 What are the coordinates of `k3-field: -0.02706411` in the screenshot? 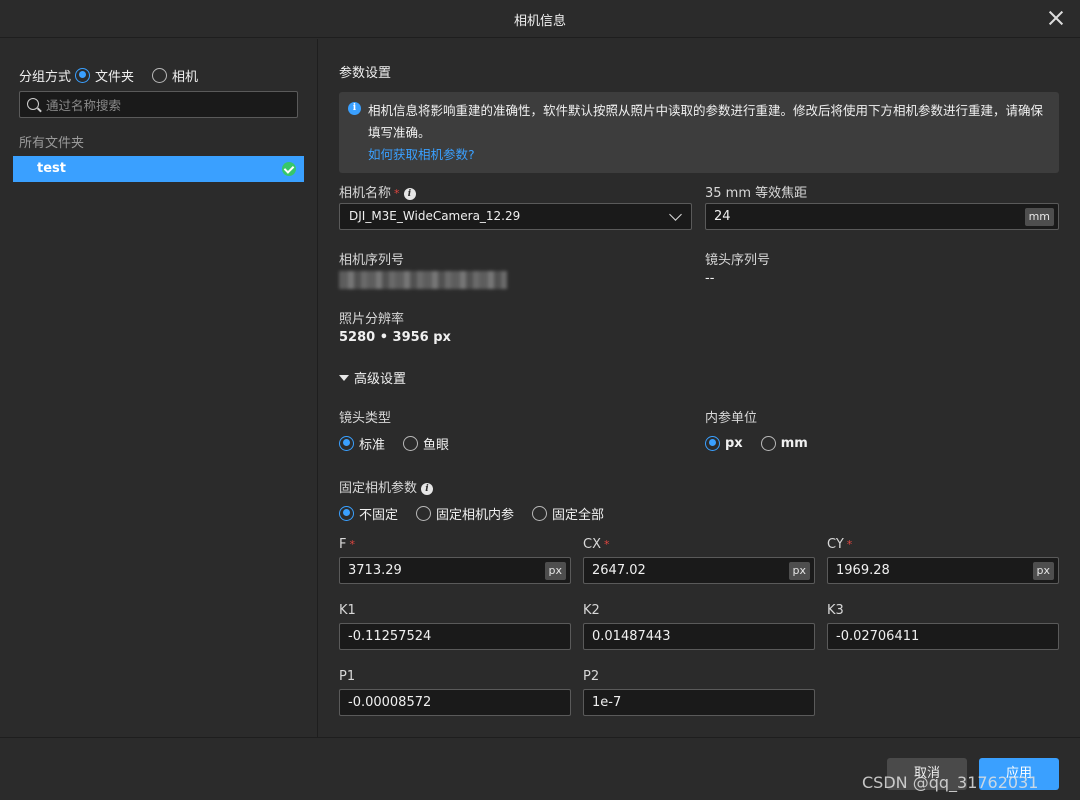 It's located at (943, 636).